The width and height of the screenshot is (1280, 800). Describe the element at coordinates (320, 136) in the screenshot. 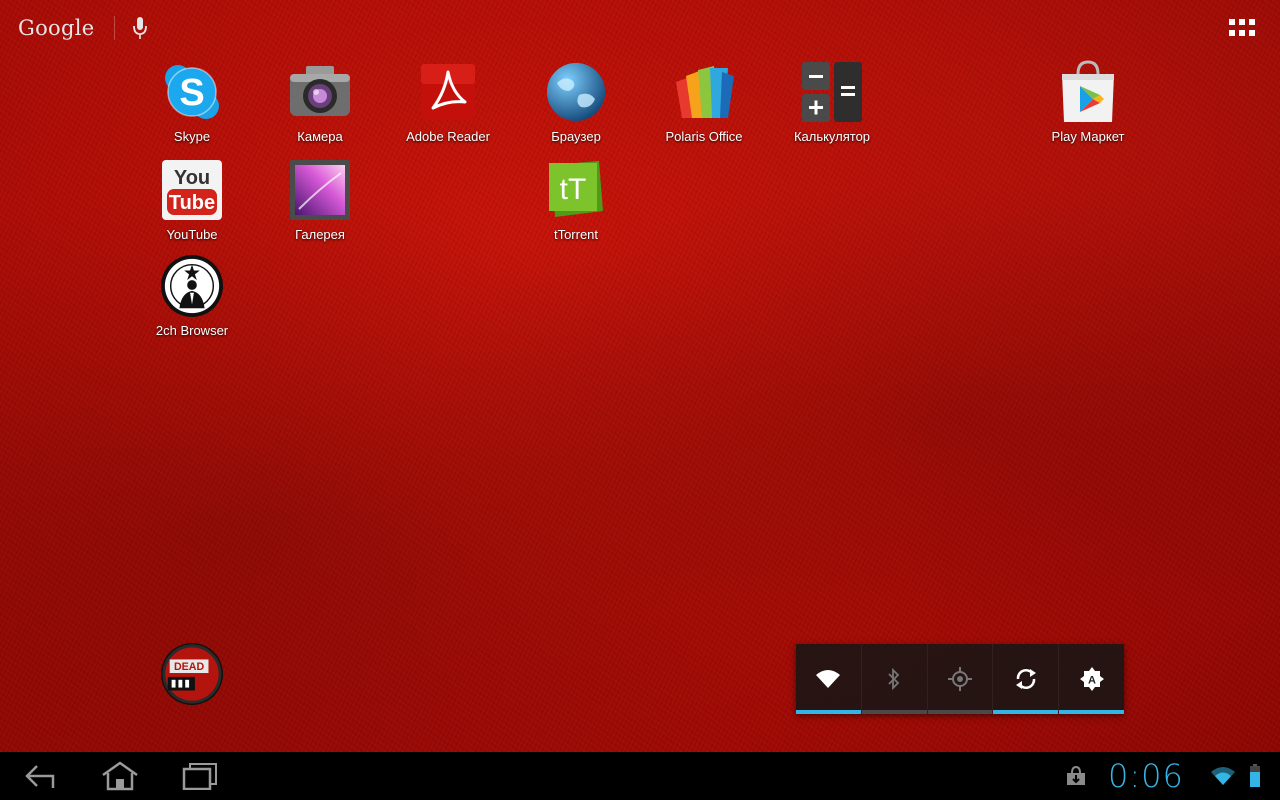

I see `shortcut-label: Камера` at that location.